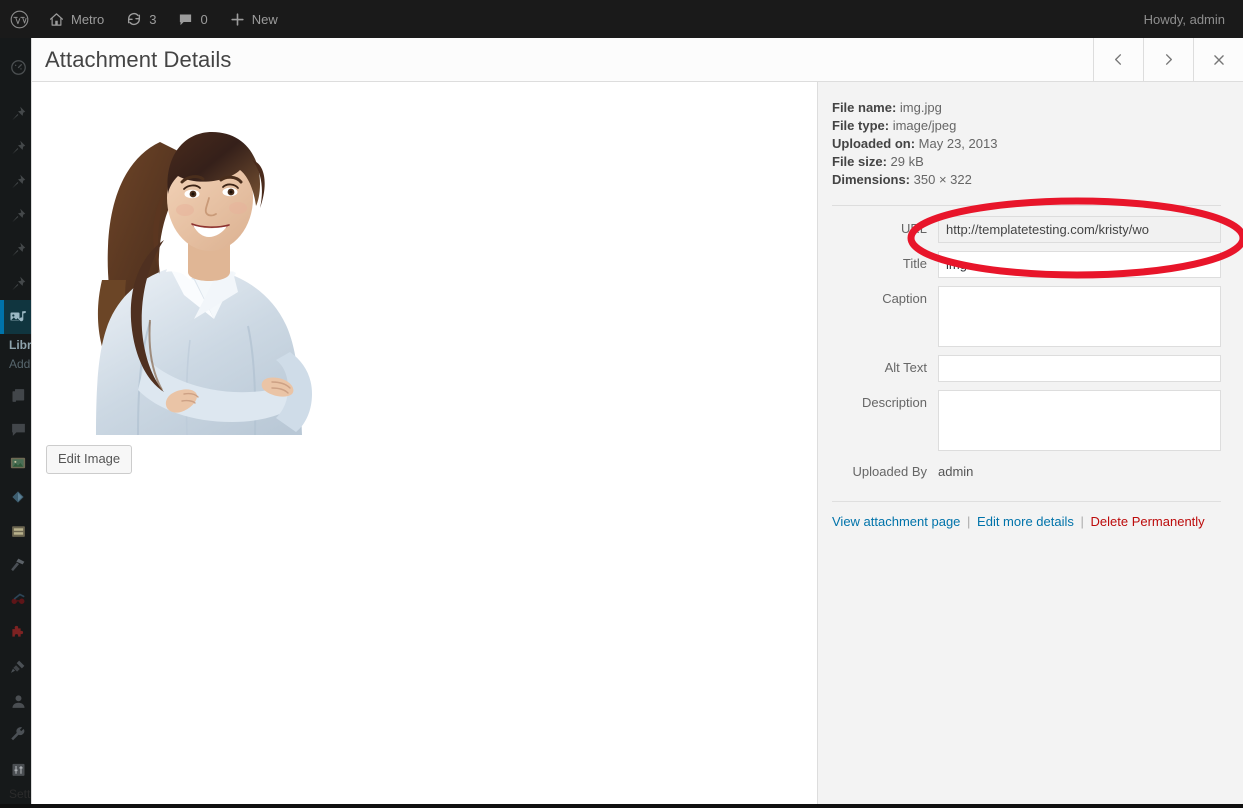 This screenshot has height=808, width=1243. I want to click on dashboard-icon, so click(18, 67).